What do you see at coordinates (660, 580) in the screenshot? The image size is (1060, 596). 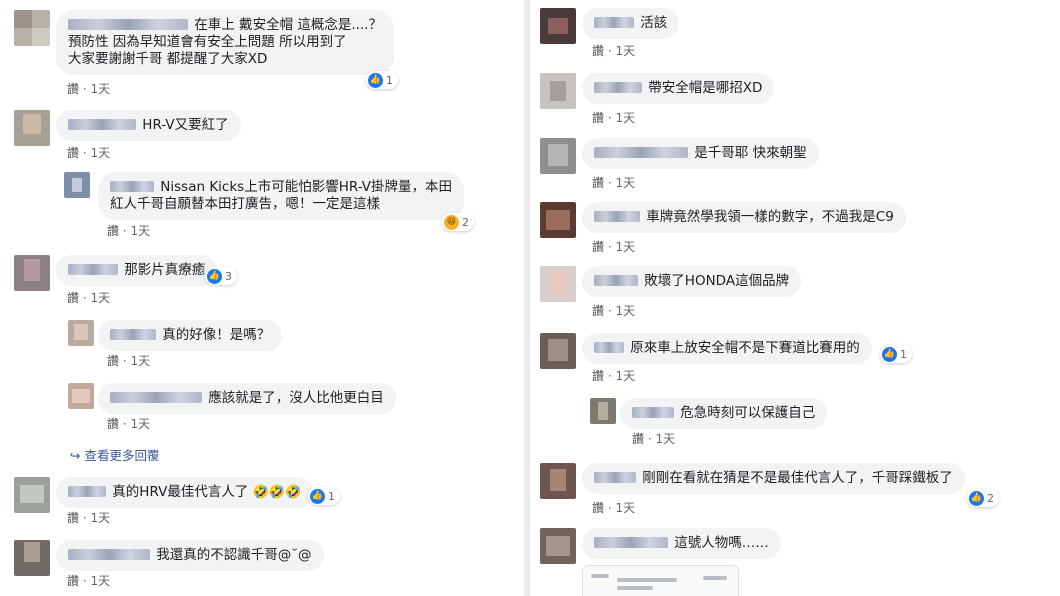 I see `attached-screenshot-image` at bounding box center [660, 580].